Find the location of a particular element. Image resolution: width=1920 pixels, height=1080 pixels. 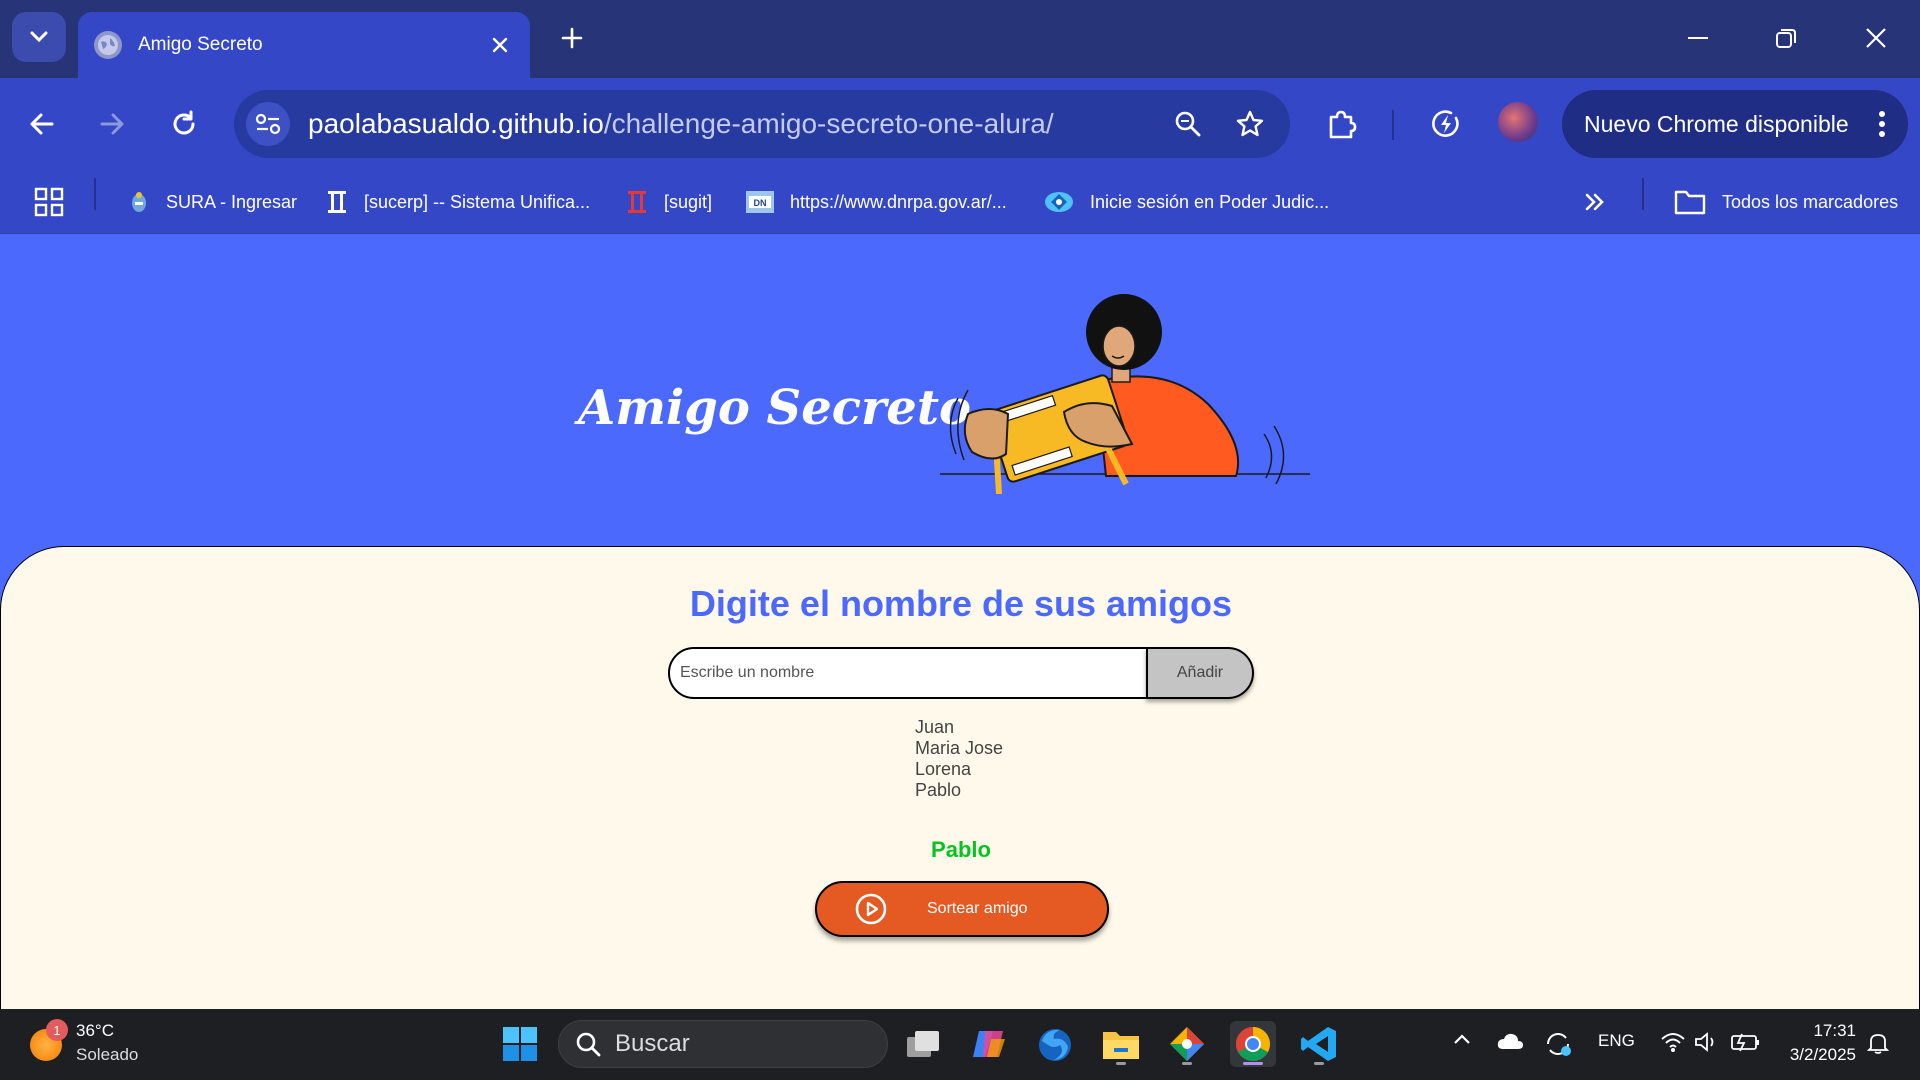

more-vert-icon is located at coordinates (1882, 124).